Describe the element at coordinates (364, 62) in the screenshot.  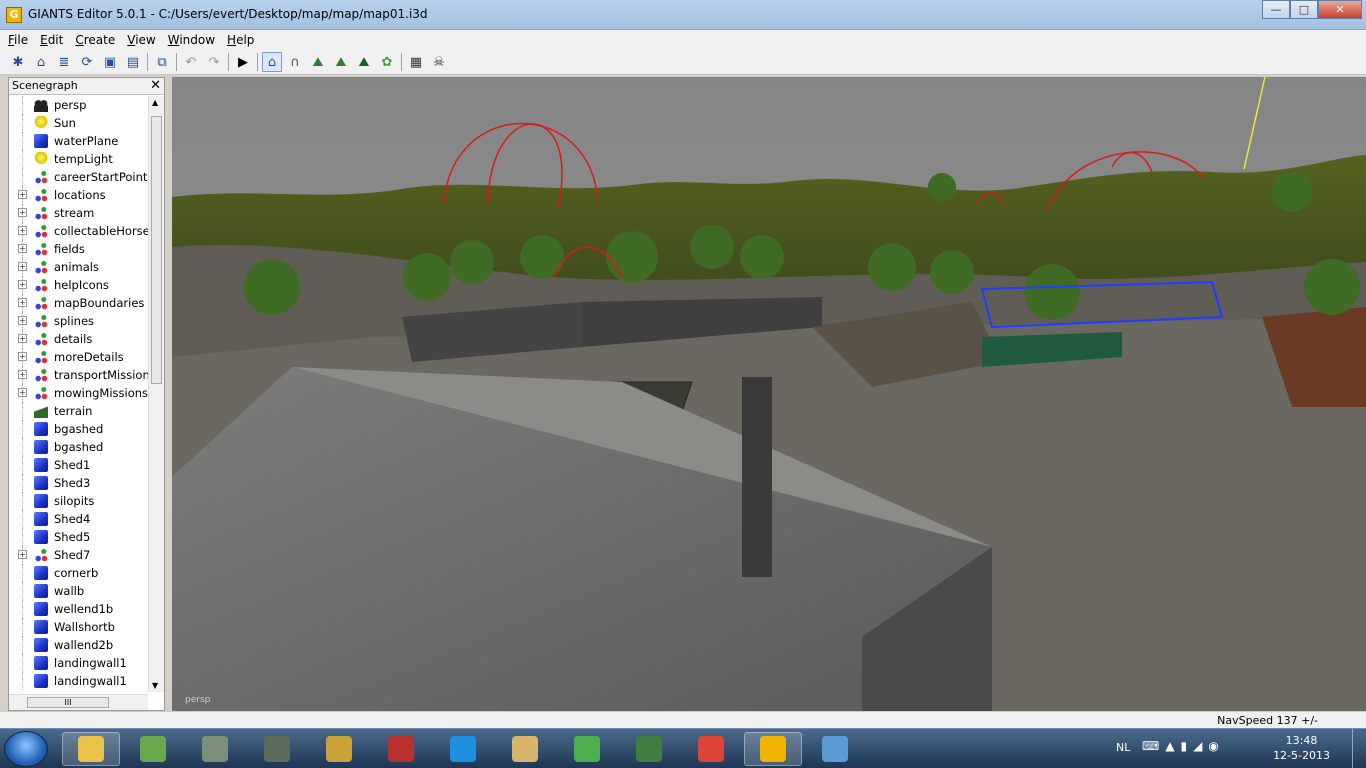
I see `terrain-detail-icon: ⛰` at that location.